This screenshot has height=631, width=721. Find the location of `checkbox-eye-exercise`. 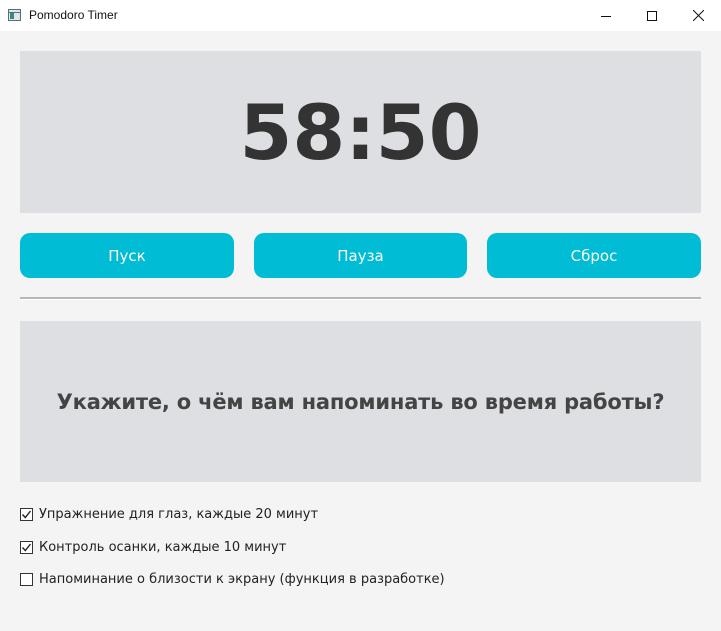

checkbox-eye-exercise is located at coordinates (26, 514).